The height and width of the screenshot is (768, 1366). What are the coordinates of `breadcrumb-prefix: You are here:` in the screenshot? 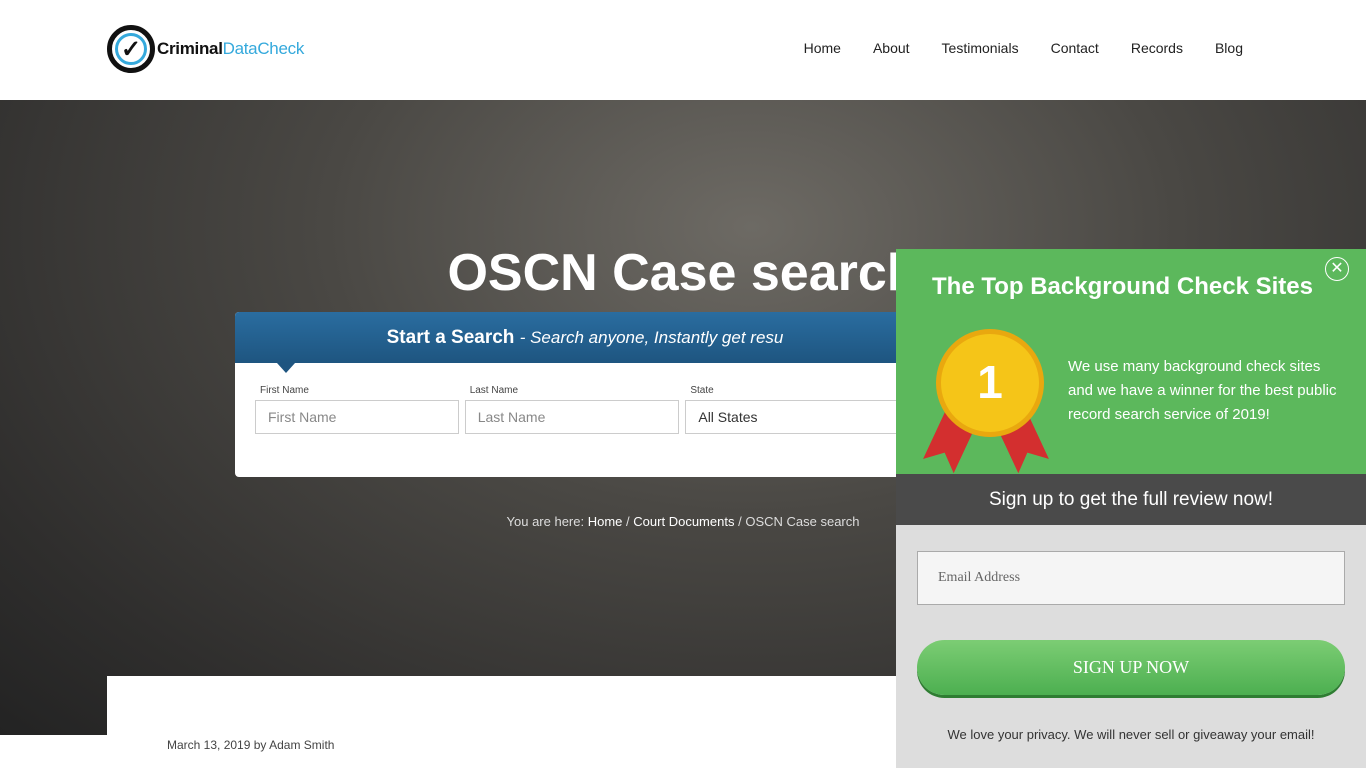 It's located at (545, 521).